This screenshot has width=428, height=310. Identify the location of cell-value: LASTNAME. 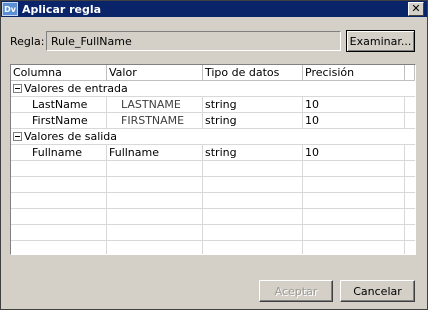
(155, 105).